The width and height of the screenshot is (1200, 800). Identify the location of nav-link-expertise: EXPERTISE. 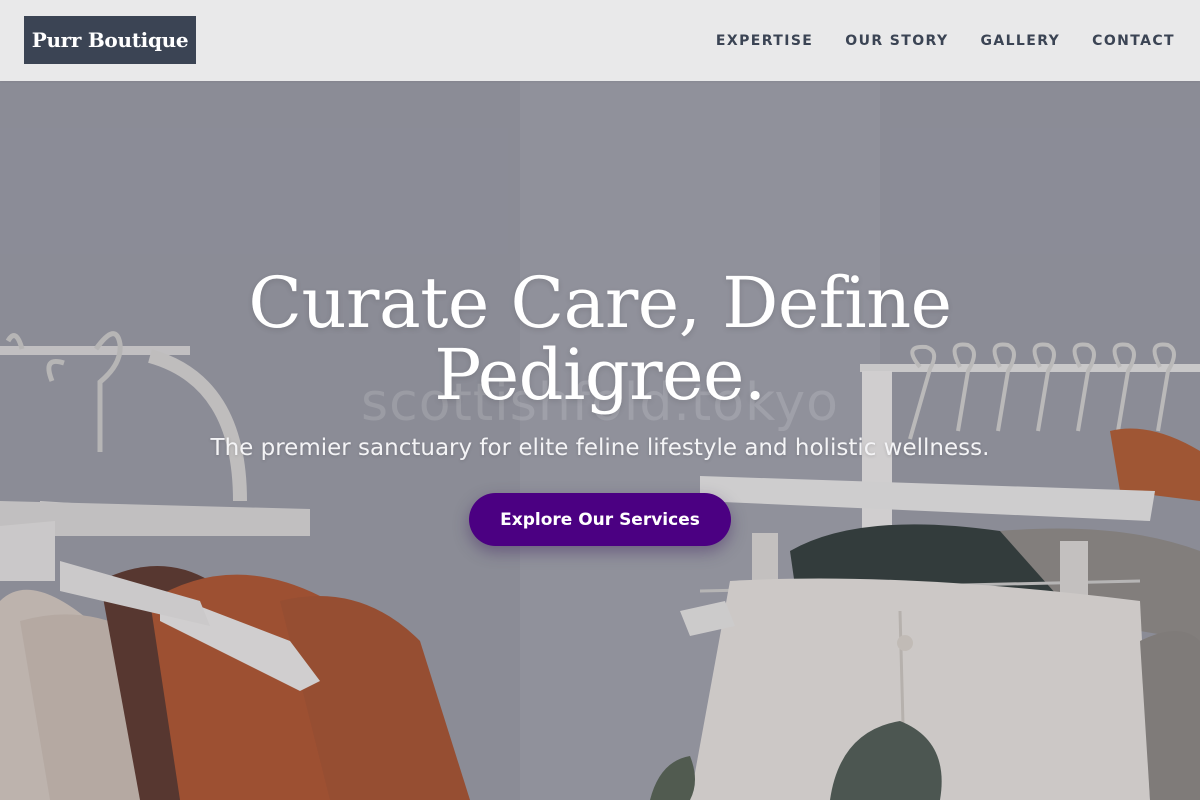
(764, 41).